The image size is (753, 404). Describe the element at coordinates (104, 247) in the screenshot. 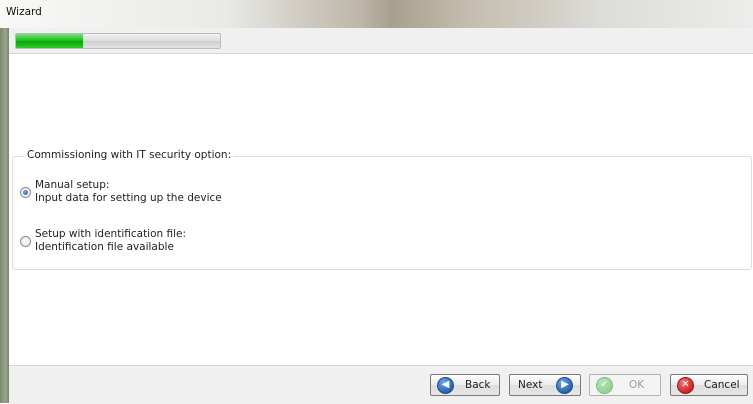

I see `option-description: Identification file available` at that location.